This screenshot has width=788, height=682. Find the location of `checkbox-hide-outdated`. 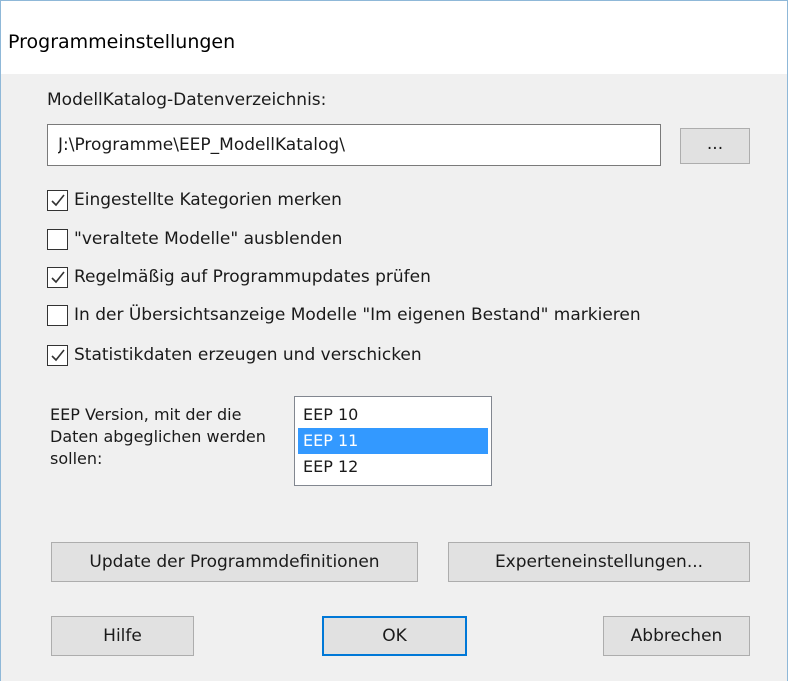

checkbox-hide-outdated is located at coordinates (57, 239).